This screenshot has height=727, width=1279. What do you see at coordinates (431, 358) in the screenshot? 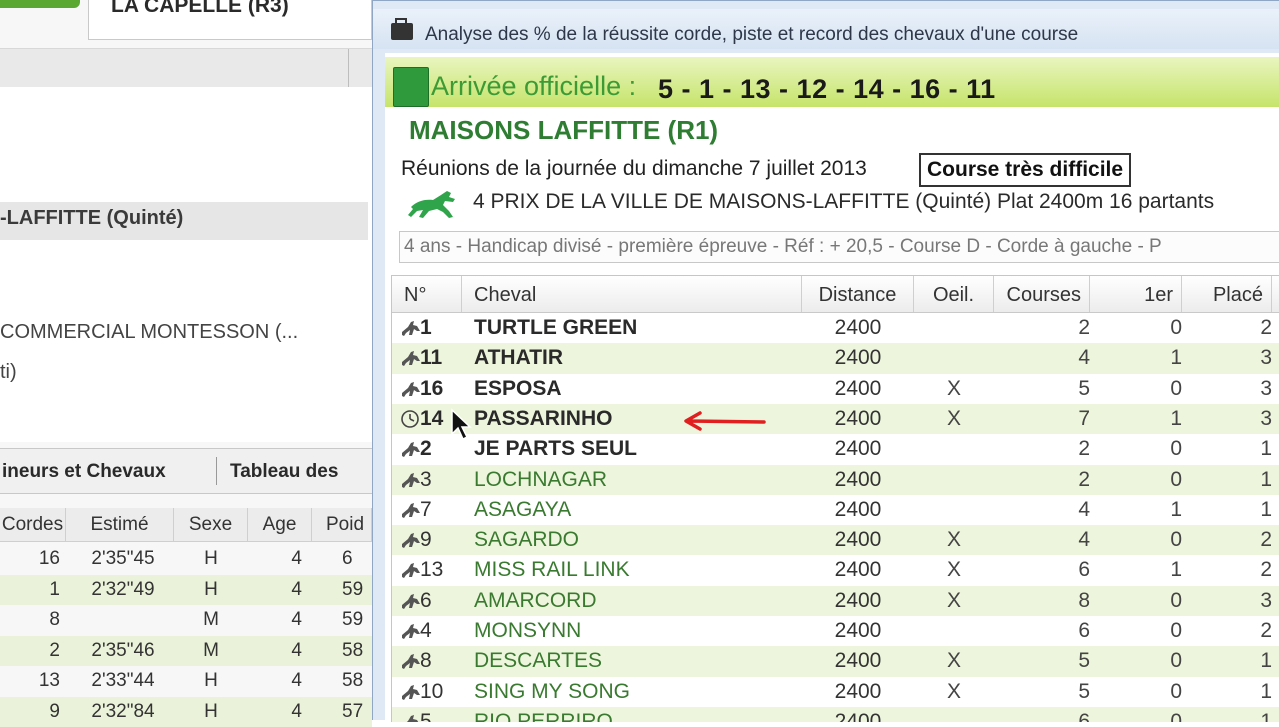
I see `cell-num: 11` at bounding box center [431, 358].